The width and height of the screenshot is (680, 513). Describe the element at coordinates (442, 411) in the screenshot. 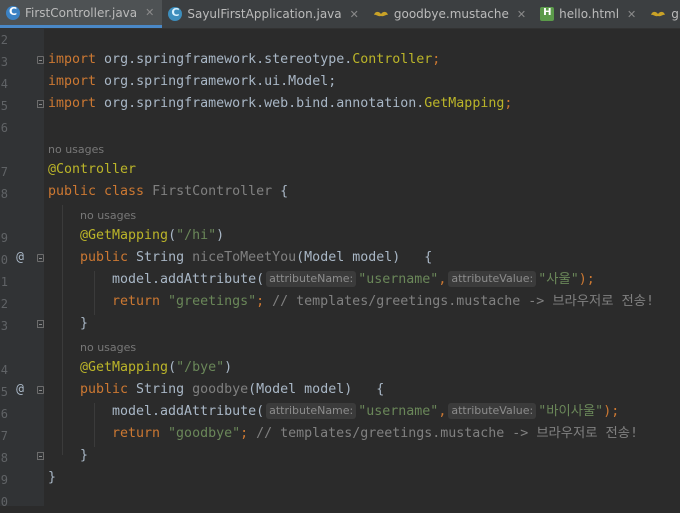

I see `comma: ,` at that location.